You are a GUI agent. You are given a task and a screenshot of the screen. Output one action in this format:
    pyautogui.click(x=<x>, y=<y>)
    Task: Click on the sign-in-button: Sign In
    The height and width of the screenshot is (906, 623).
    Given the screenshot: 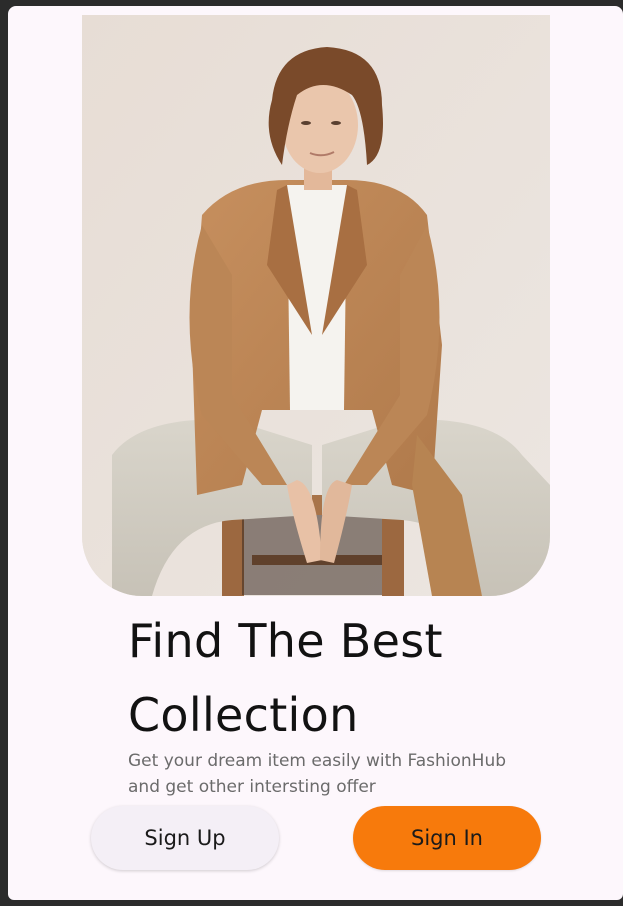 What is the action you would take?
    pyautogui.click(x=447, y=838)
    